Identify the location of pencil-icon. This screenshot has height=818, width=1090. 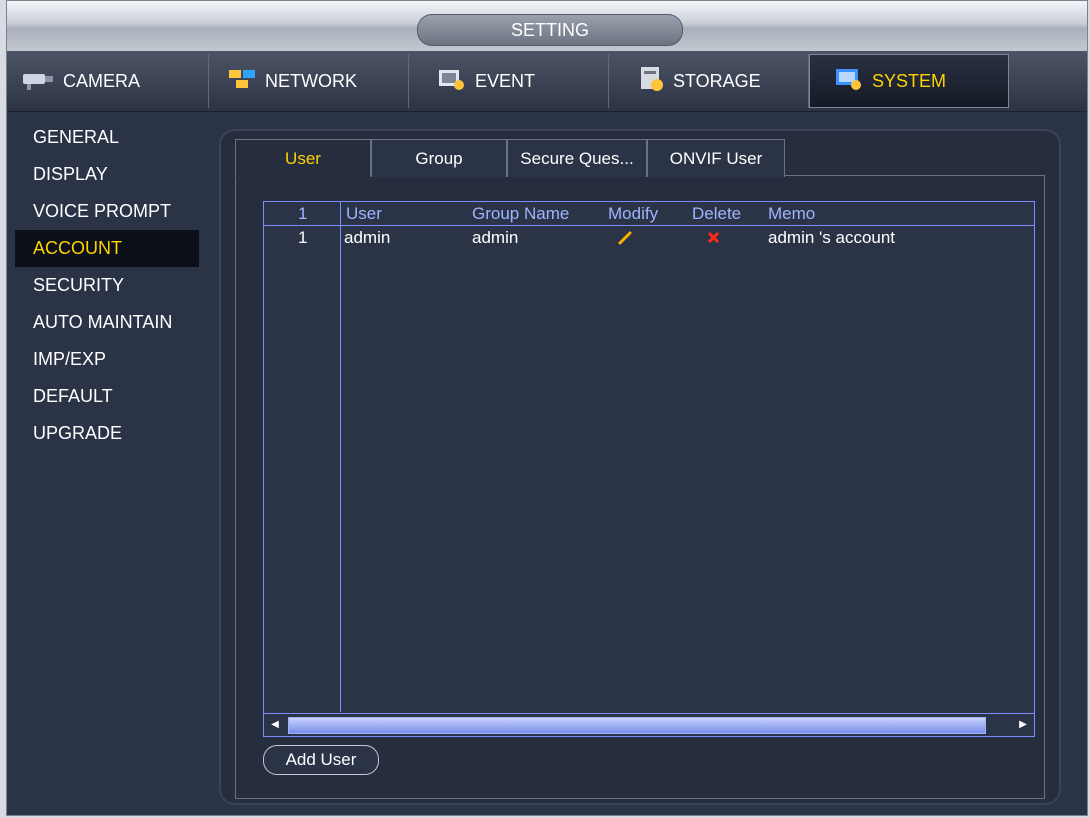
(626, 238).